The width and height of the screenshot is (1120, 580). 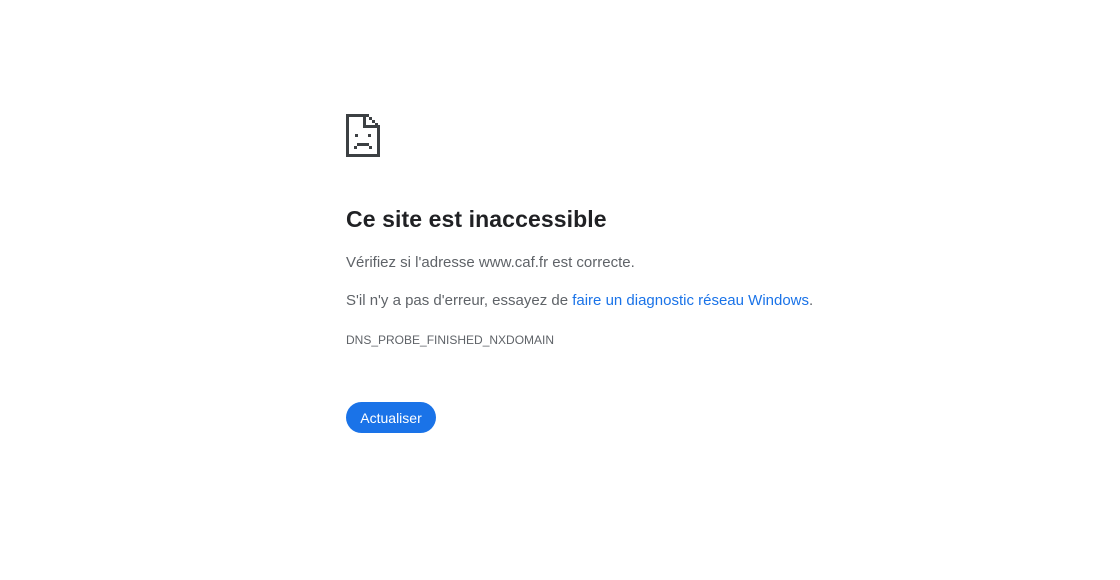 I want to click on error-code: DNS_PROBE_FINISHED_NXDOMAIN, so click(x=450, y=340).